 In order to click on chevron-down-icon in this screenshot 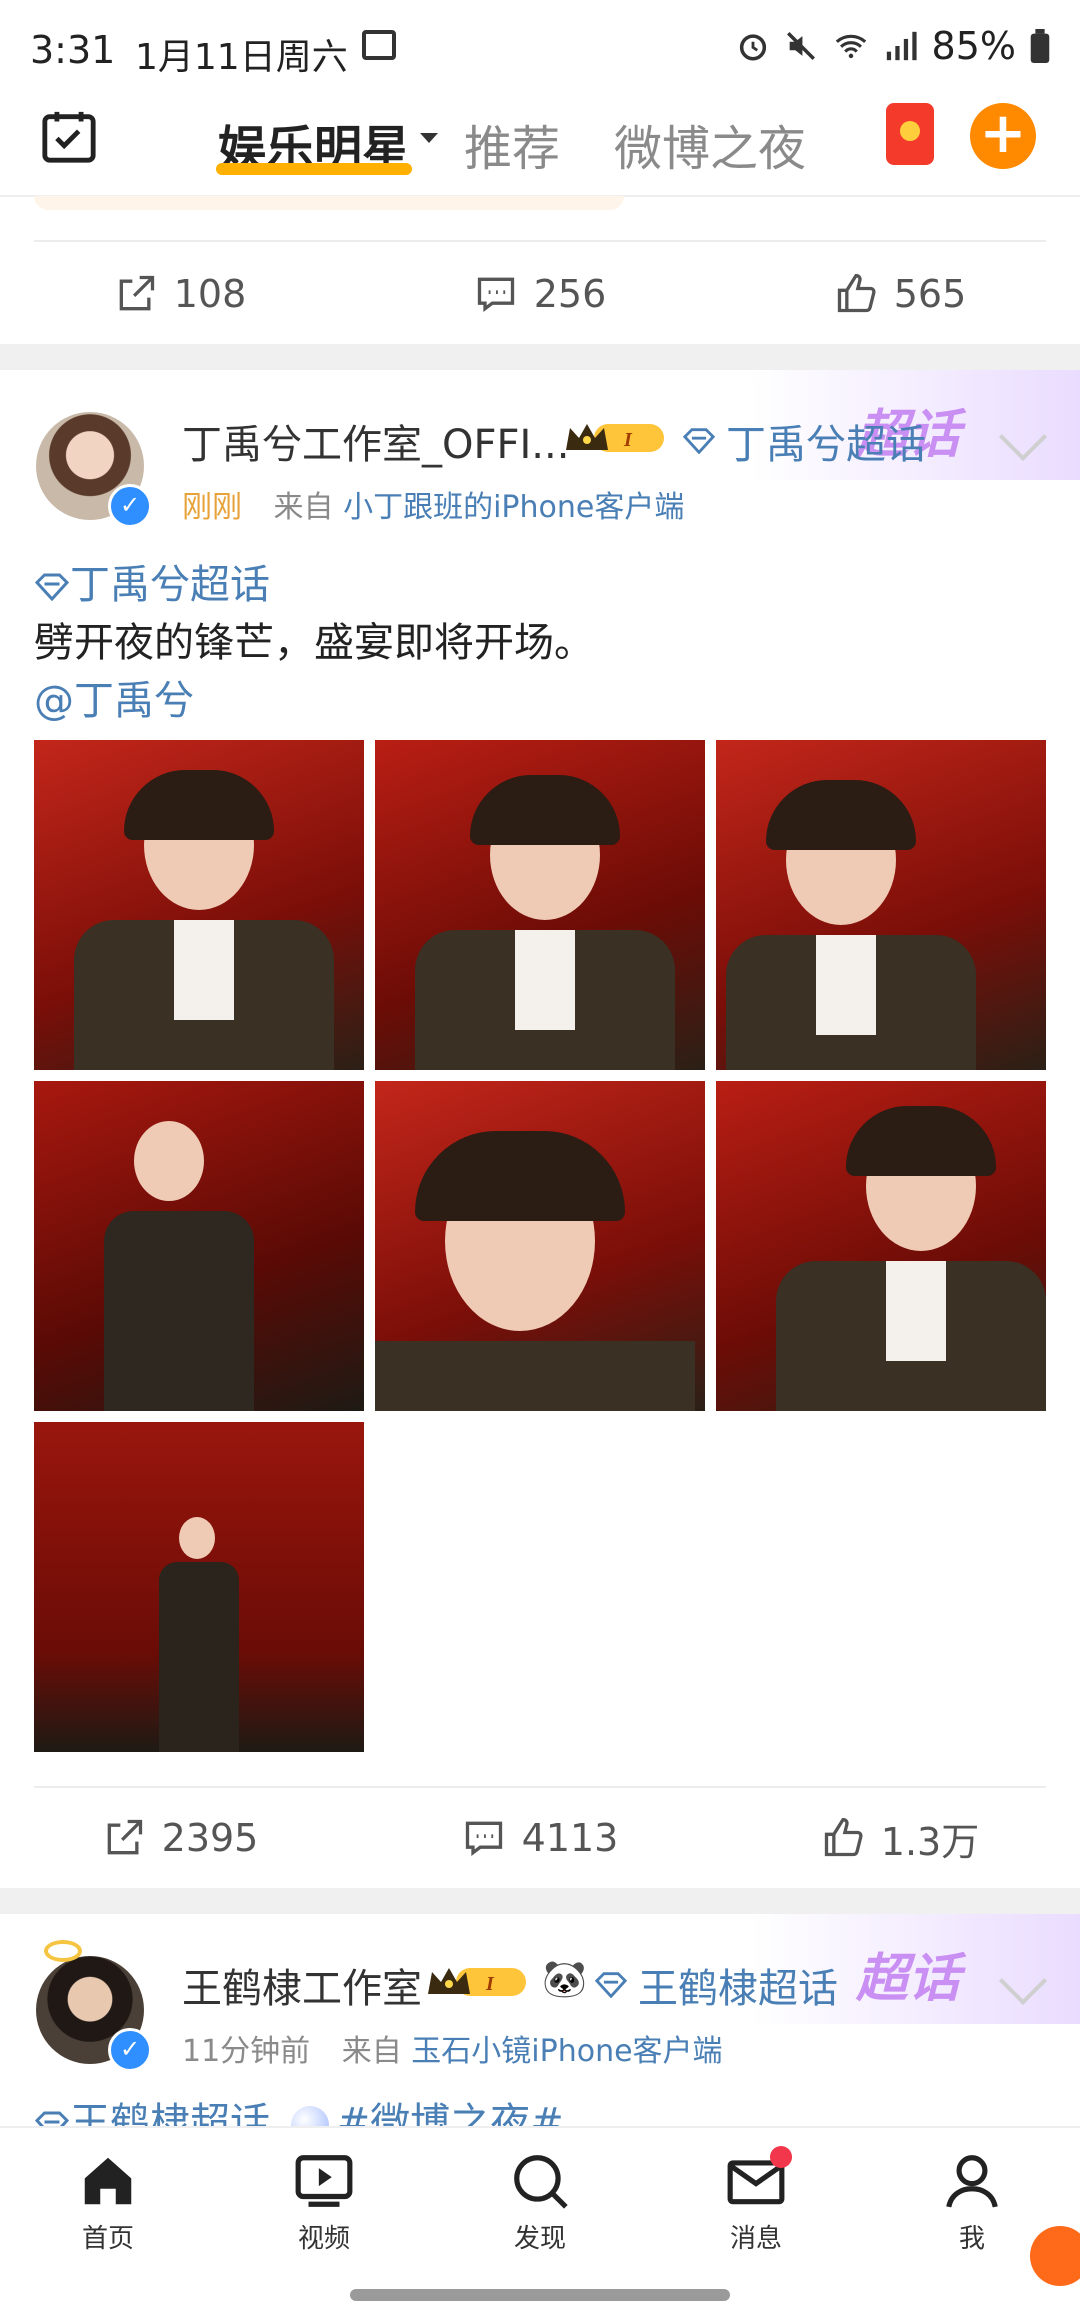, I will do `click(429, 138)`.